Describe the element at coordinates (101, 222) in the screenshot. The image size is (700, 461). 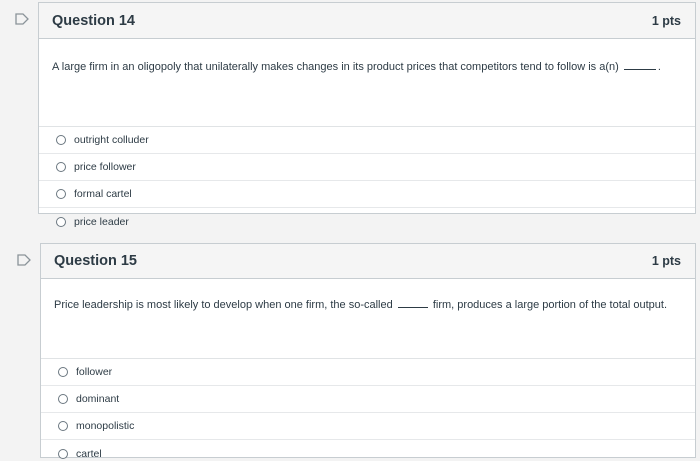
I see `answer-label: price leader` at that location.